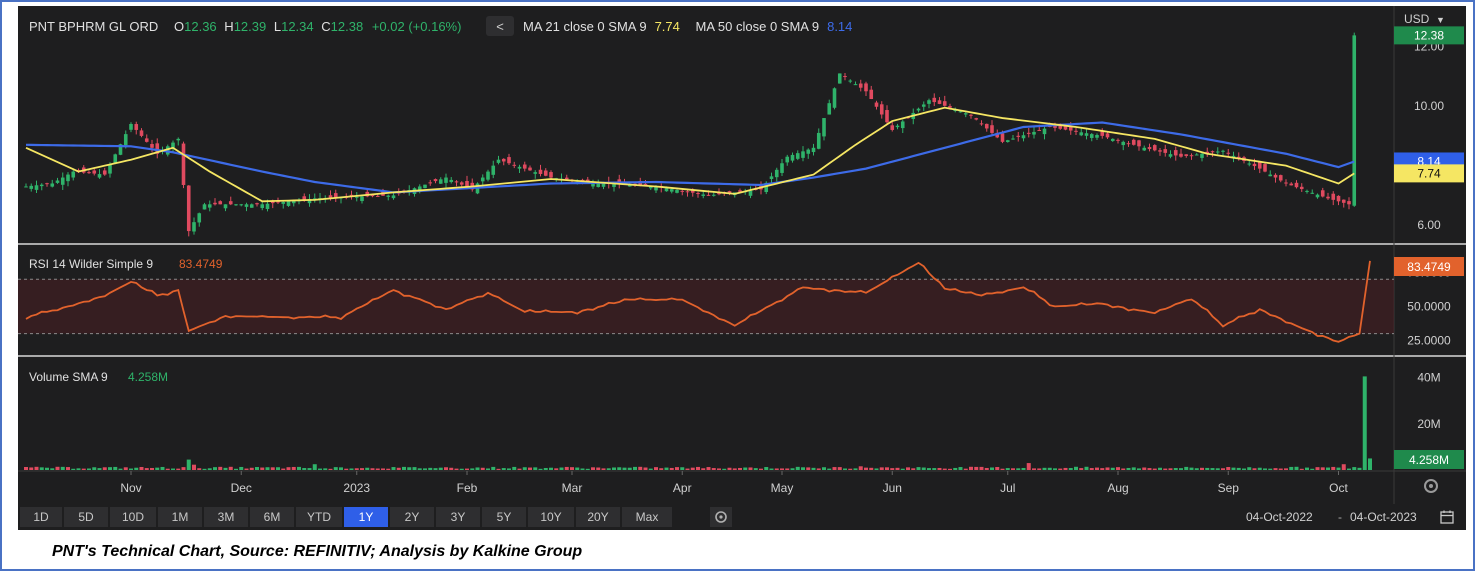 The height and width of the screenshot is (571, 1475). Describe the element at coordinates (180, 517) in the screenshot. I see `range-button-1m: 1M` at that location.